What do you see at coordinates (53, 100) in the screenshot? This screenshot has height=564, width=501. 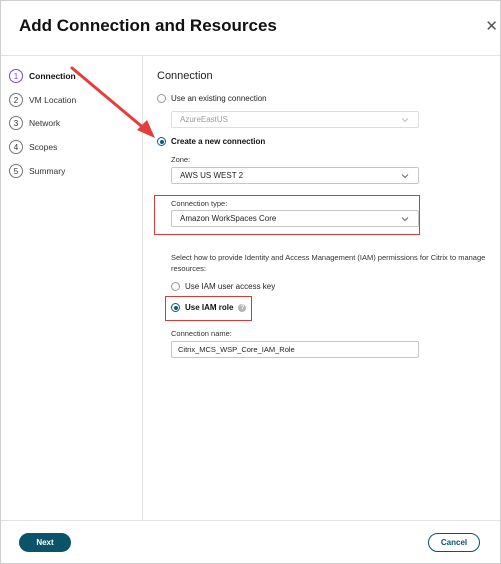 I see `step-label: VM Location` at bounding box center [53, 100].